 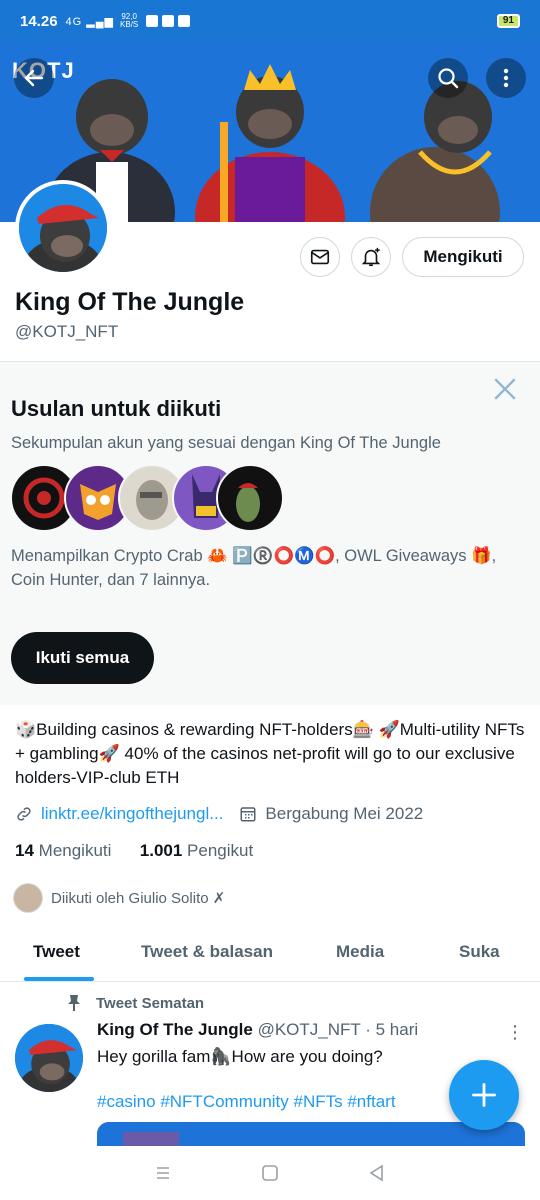 I want to click on tweet-more-icon: ⋮, so click(x=515, y=1032).